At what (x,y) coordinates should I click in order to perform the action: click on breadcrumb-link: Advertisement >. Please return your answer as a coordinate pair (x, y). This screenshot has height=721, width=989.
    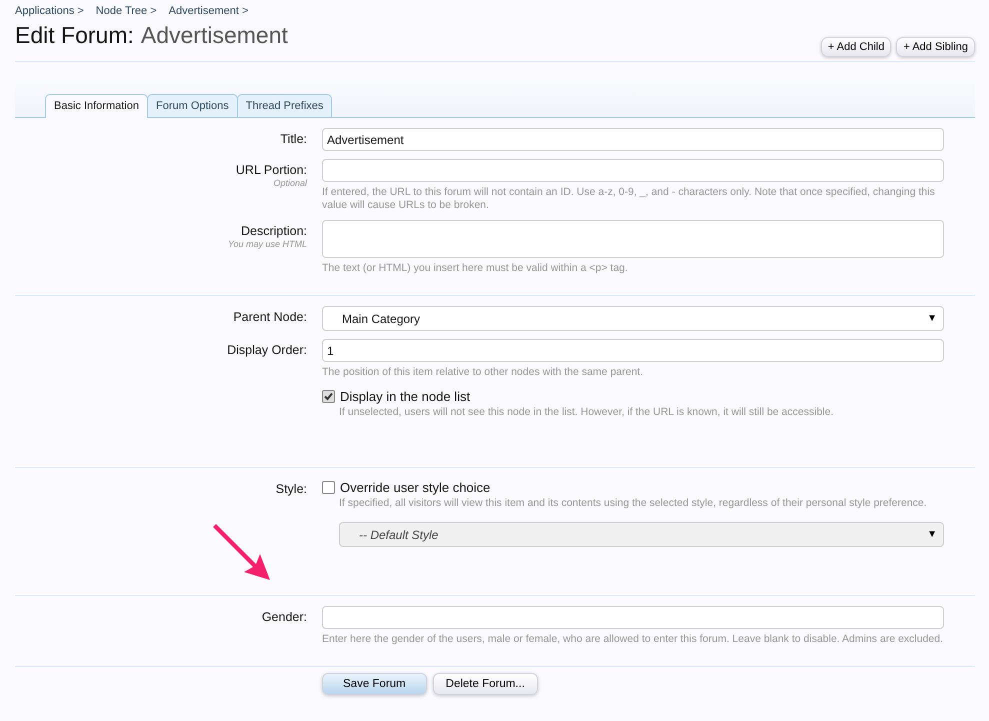
    Looking at the image, I should click on (208, 11).